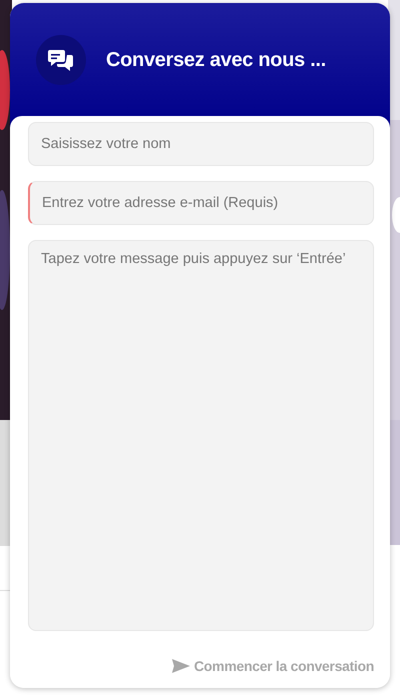 The height and width of the screenshot is (695, 400). Describe the element at coordinates (201, 203) in the screenshot. I see `email-field: Entrez votre adresse e-mail (Requis)` at that location.